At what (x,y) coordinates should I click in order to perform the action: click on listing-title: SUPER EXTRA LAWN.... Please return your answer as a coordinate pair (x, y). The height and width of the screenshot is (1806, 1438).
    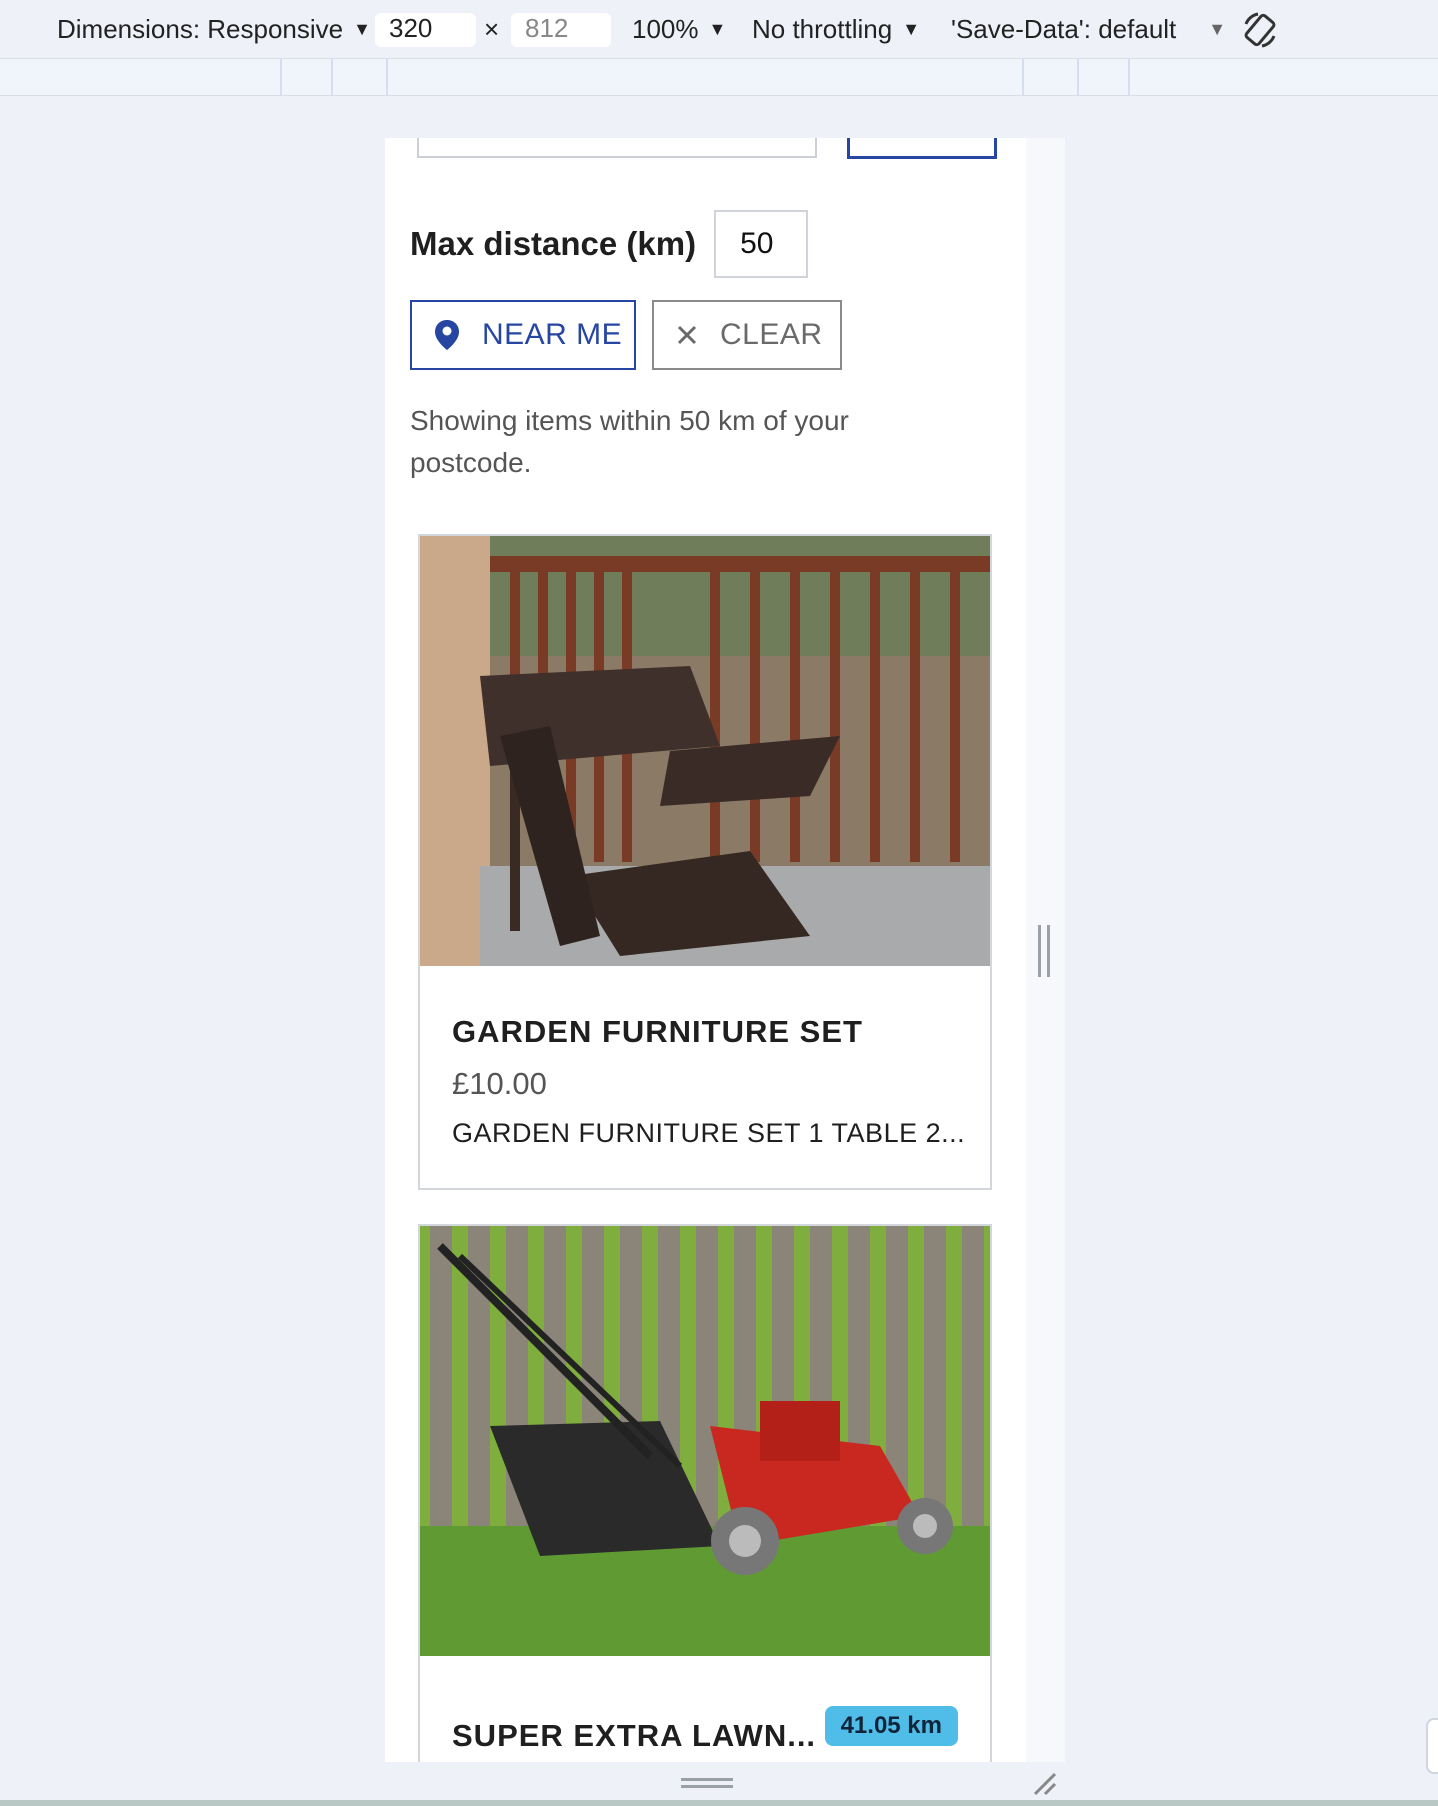
    Looking at the image, I should click on (634, 1735).